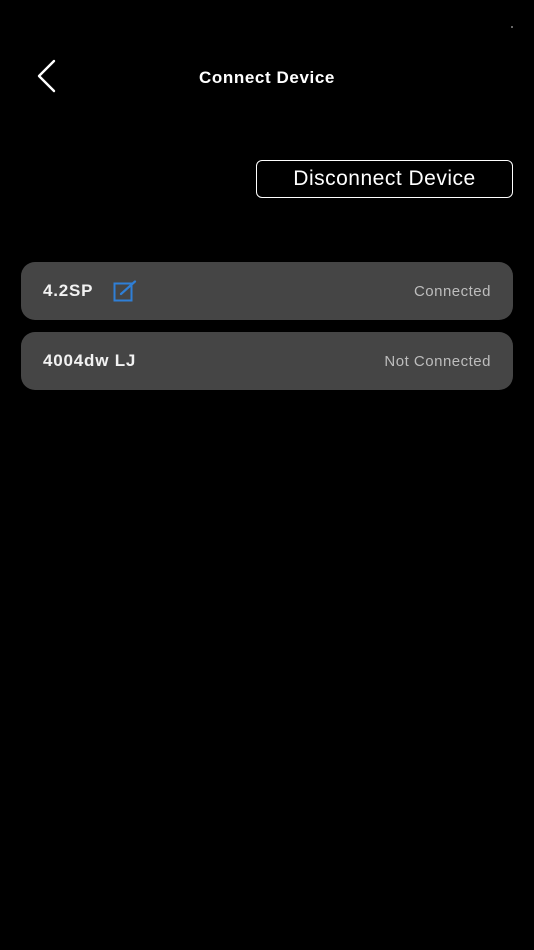  I want to click on device-list: 4.2SP Connected 4004dw LJ Not Connected, so click(267, 332).